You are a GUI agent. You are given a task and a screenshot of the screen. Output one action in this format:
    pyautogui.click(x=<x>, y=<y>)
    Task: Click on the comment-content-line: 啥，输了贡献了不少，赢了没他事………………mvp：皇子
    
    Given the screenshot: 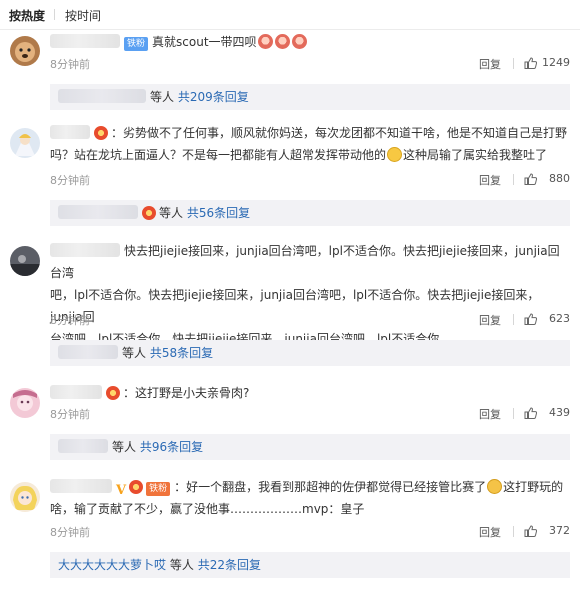 What is the action you would take?
    pyautogui.click(x=207, y=509)
    